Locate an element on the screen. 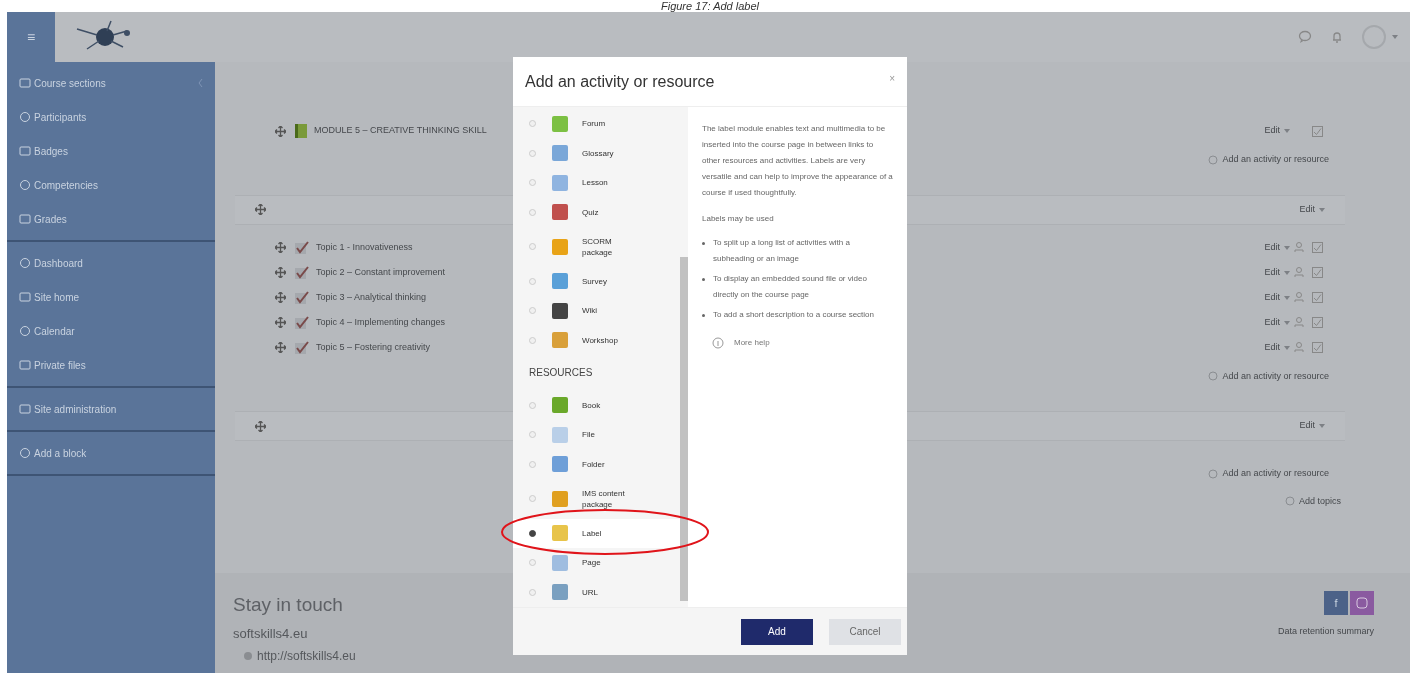  data-retention-link: Data retention summary is located at coordinates (1325, 632).